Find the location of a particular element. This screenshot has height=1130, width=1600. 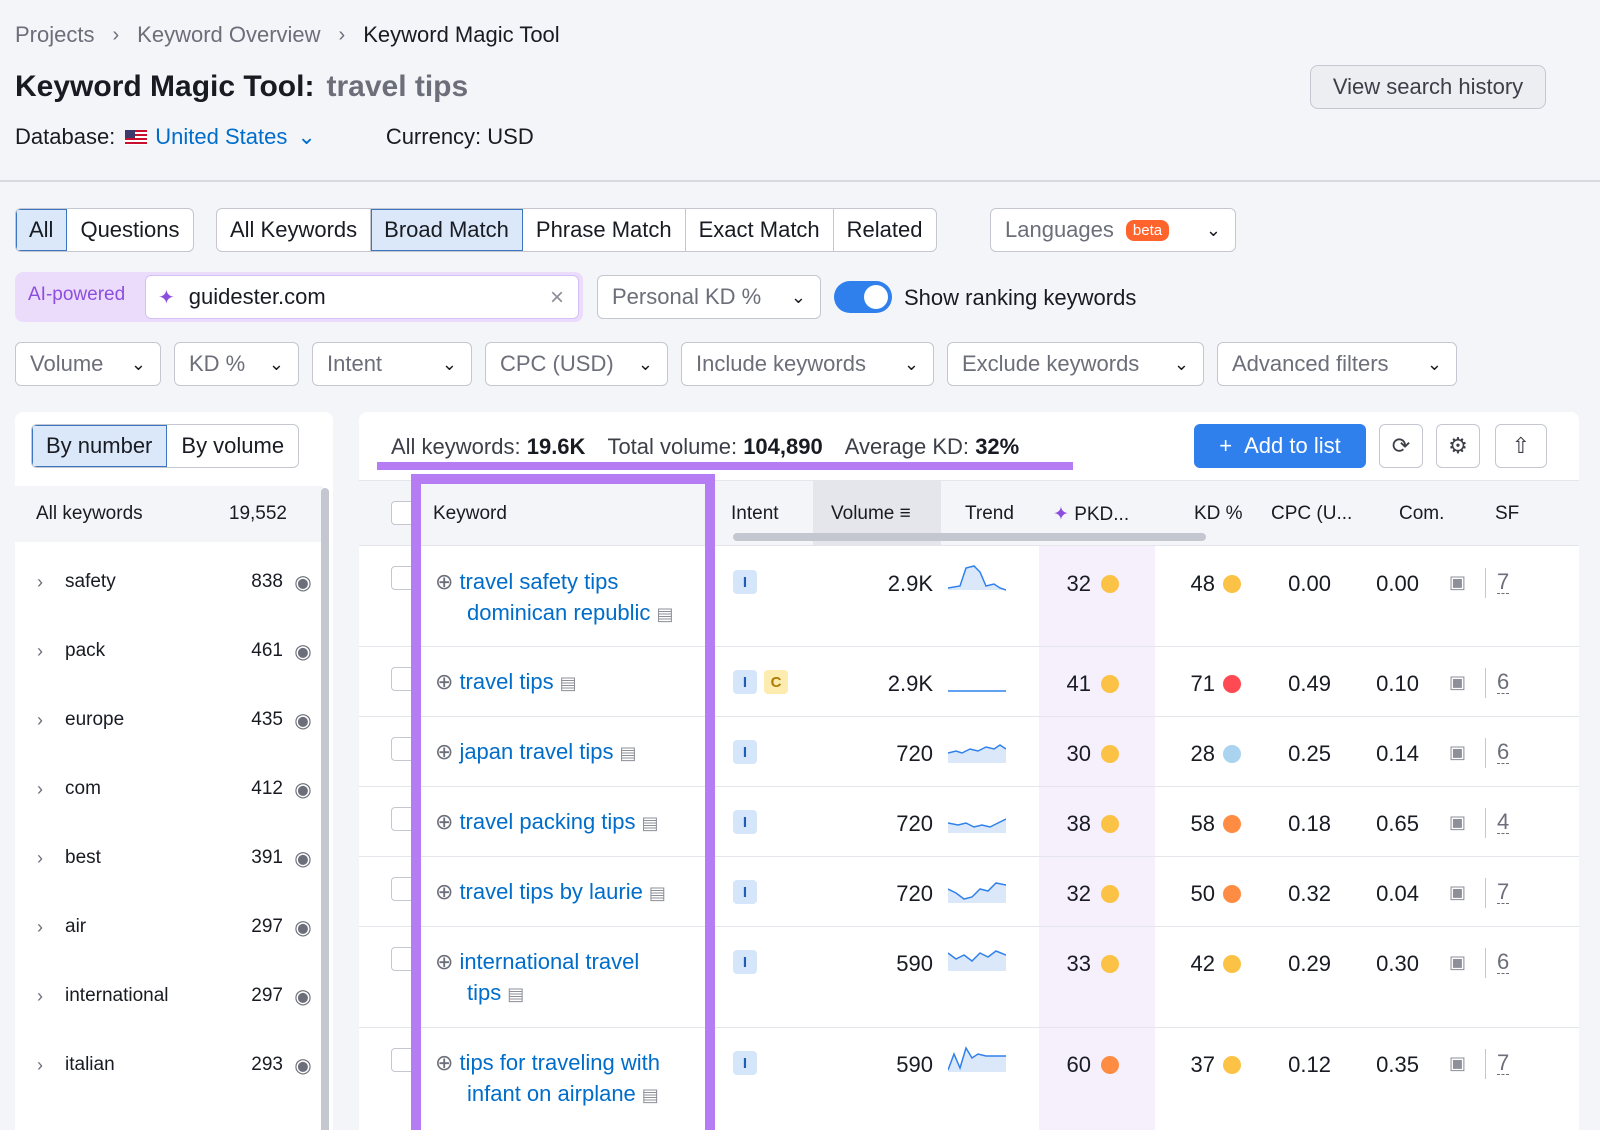

column-com: Com. is located at coordinates (1421, 514).